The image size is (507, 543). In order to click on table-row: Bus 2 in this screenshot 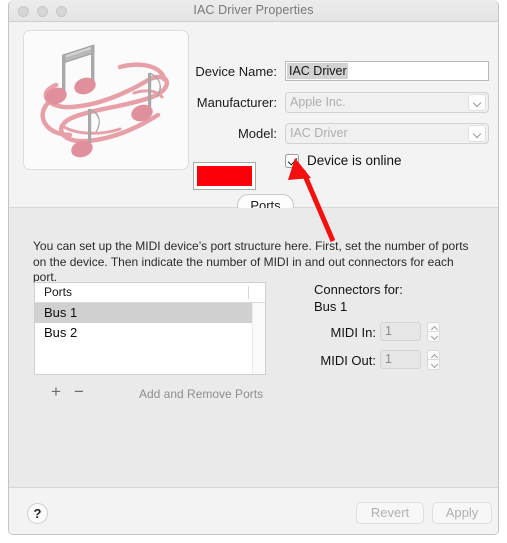, I will do `click(150, 333)`.